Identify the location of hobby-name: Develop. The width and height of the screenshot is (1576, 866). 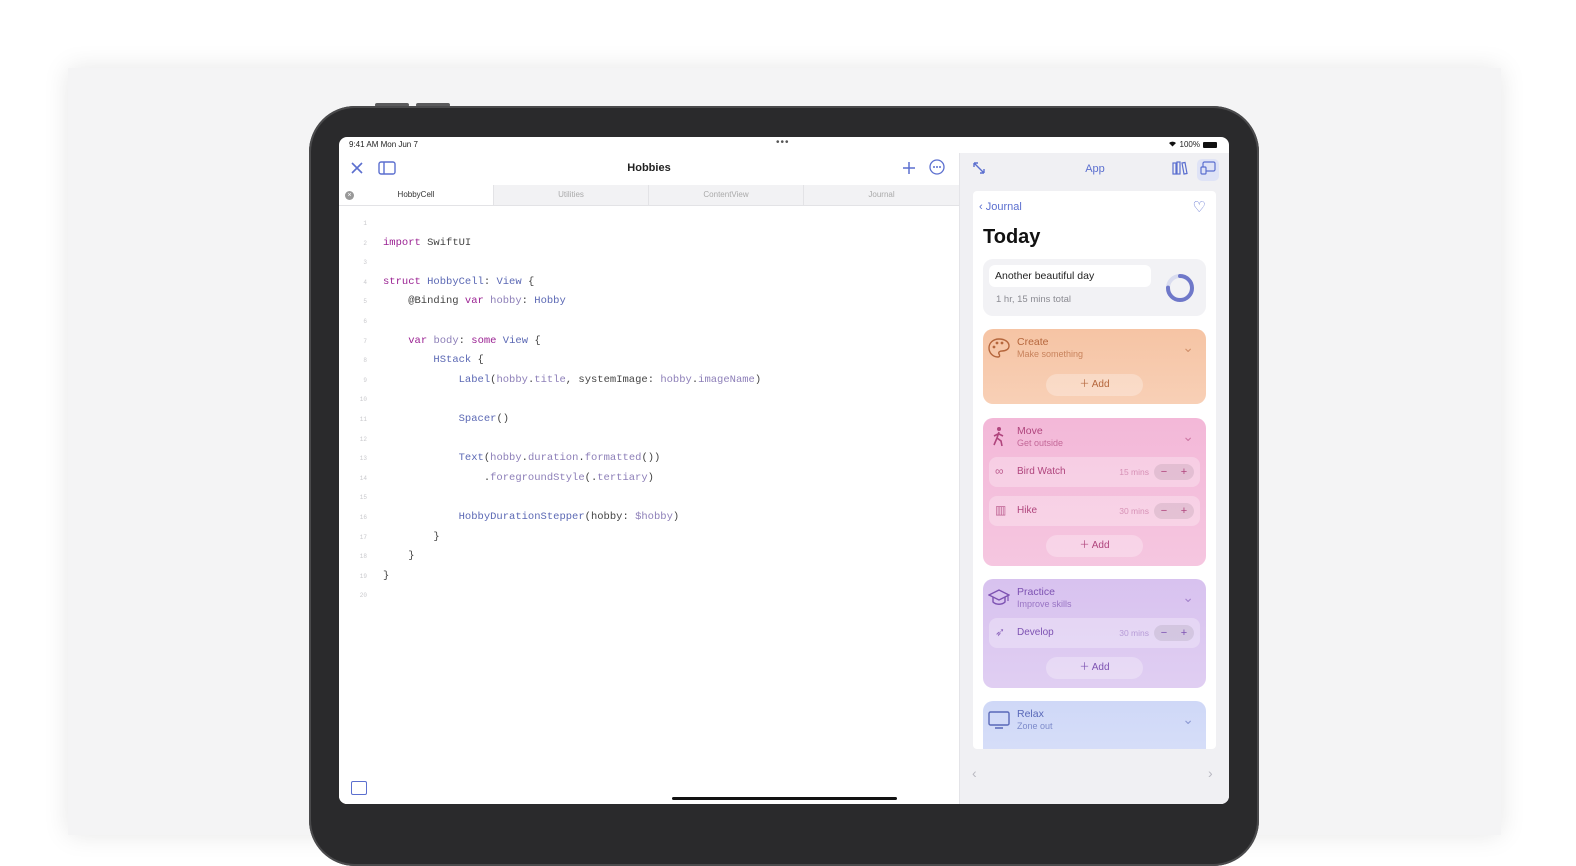
(1035, 632).